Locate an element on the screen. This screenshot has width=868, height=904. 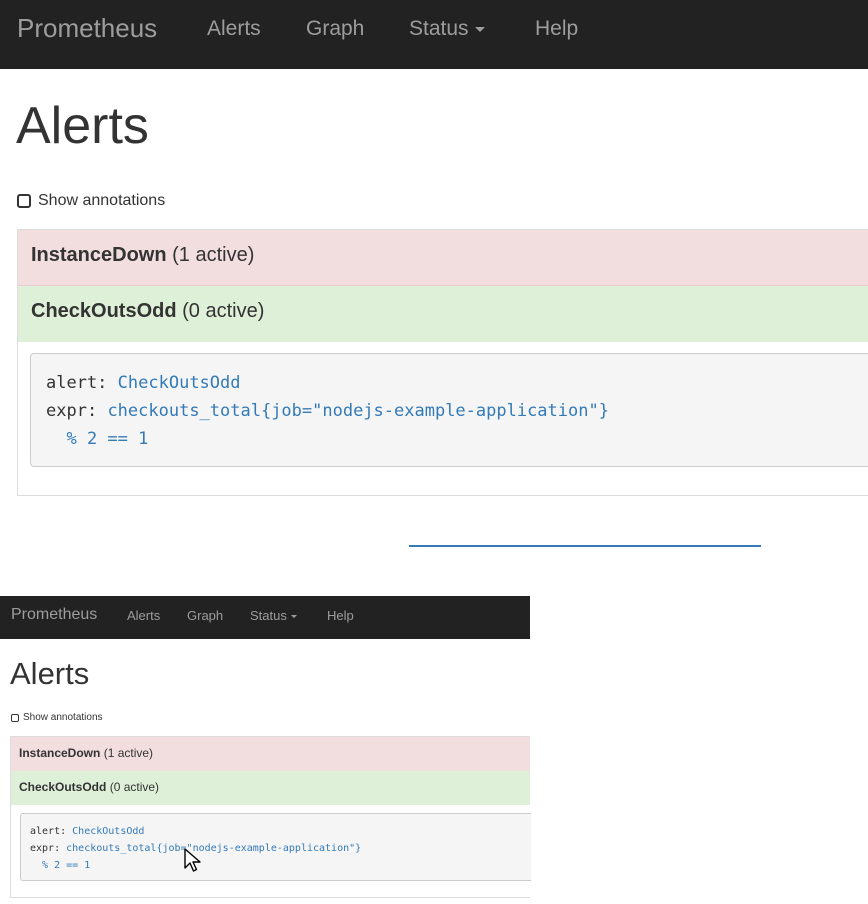
navbar-large: Prometheus Alerts Graph Status Help is located at coordinates (434, 34).